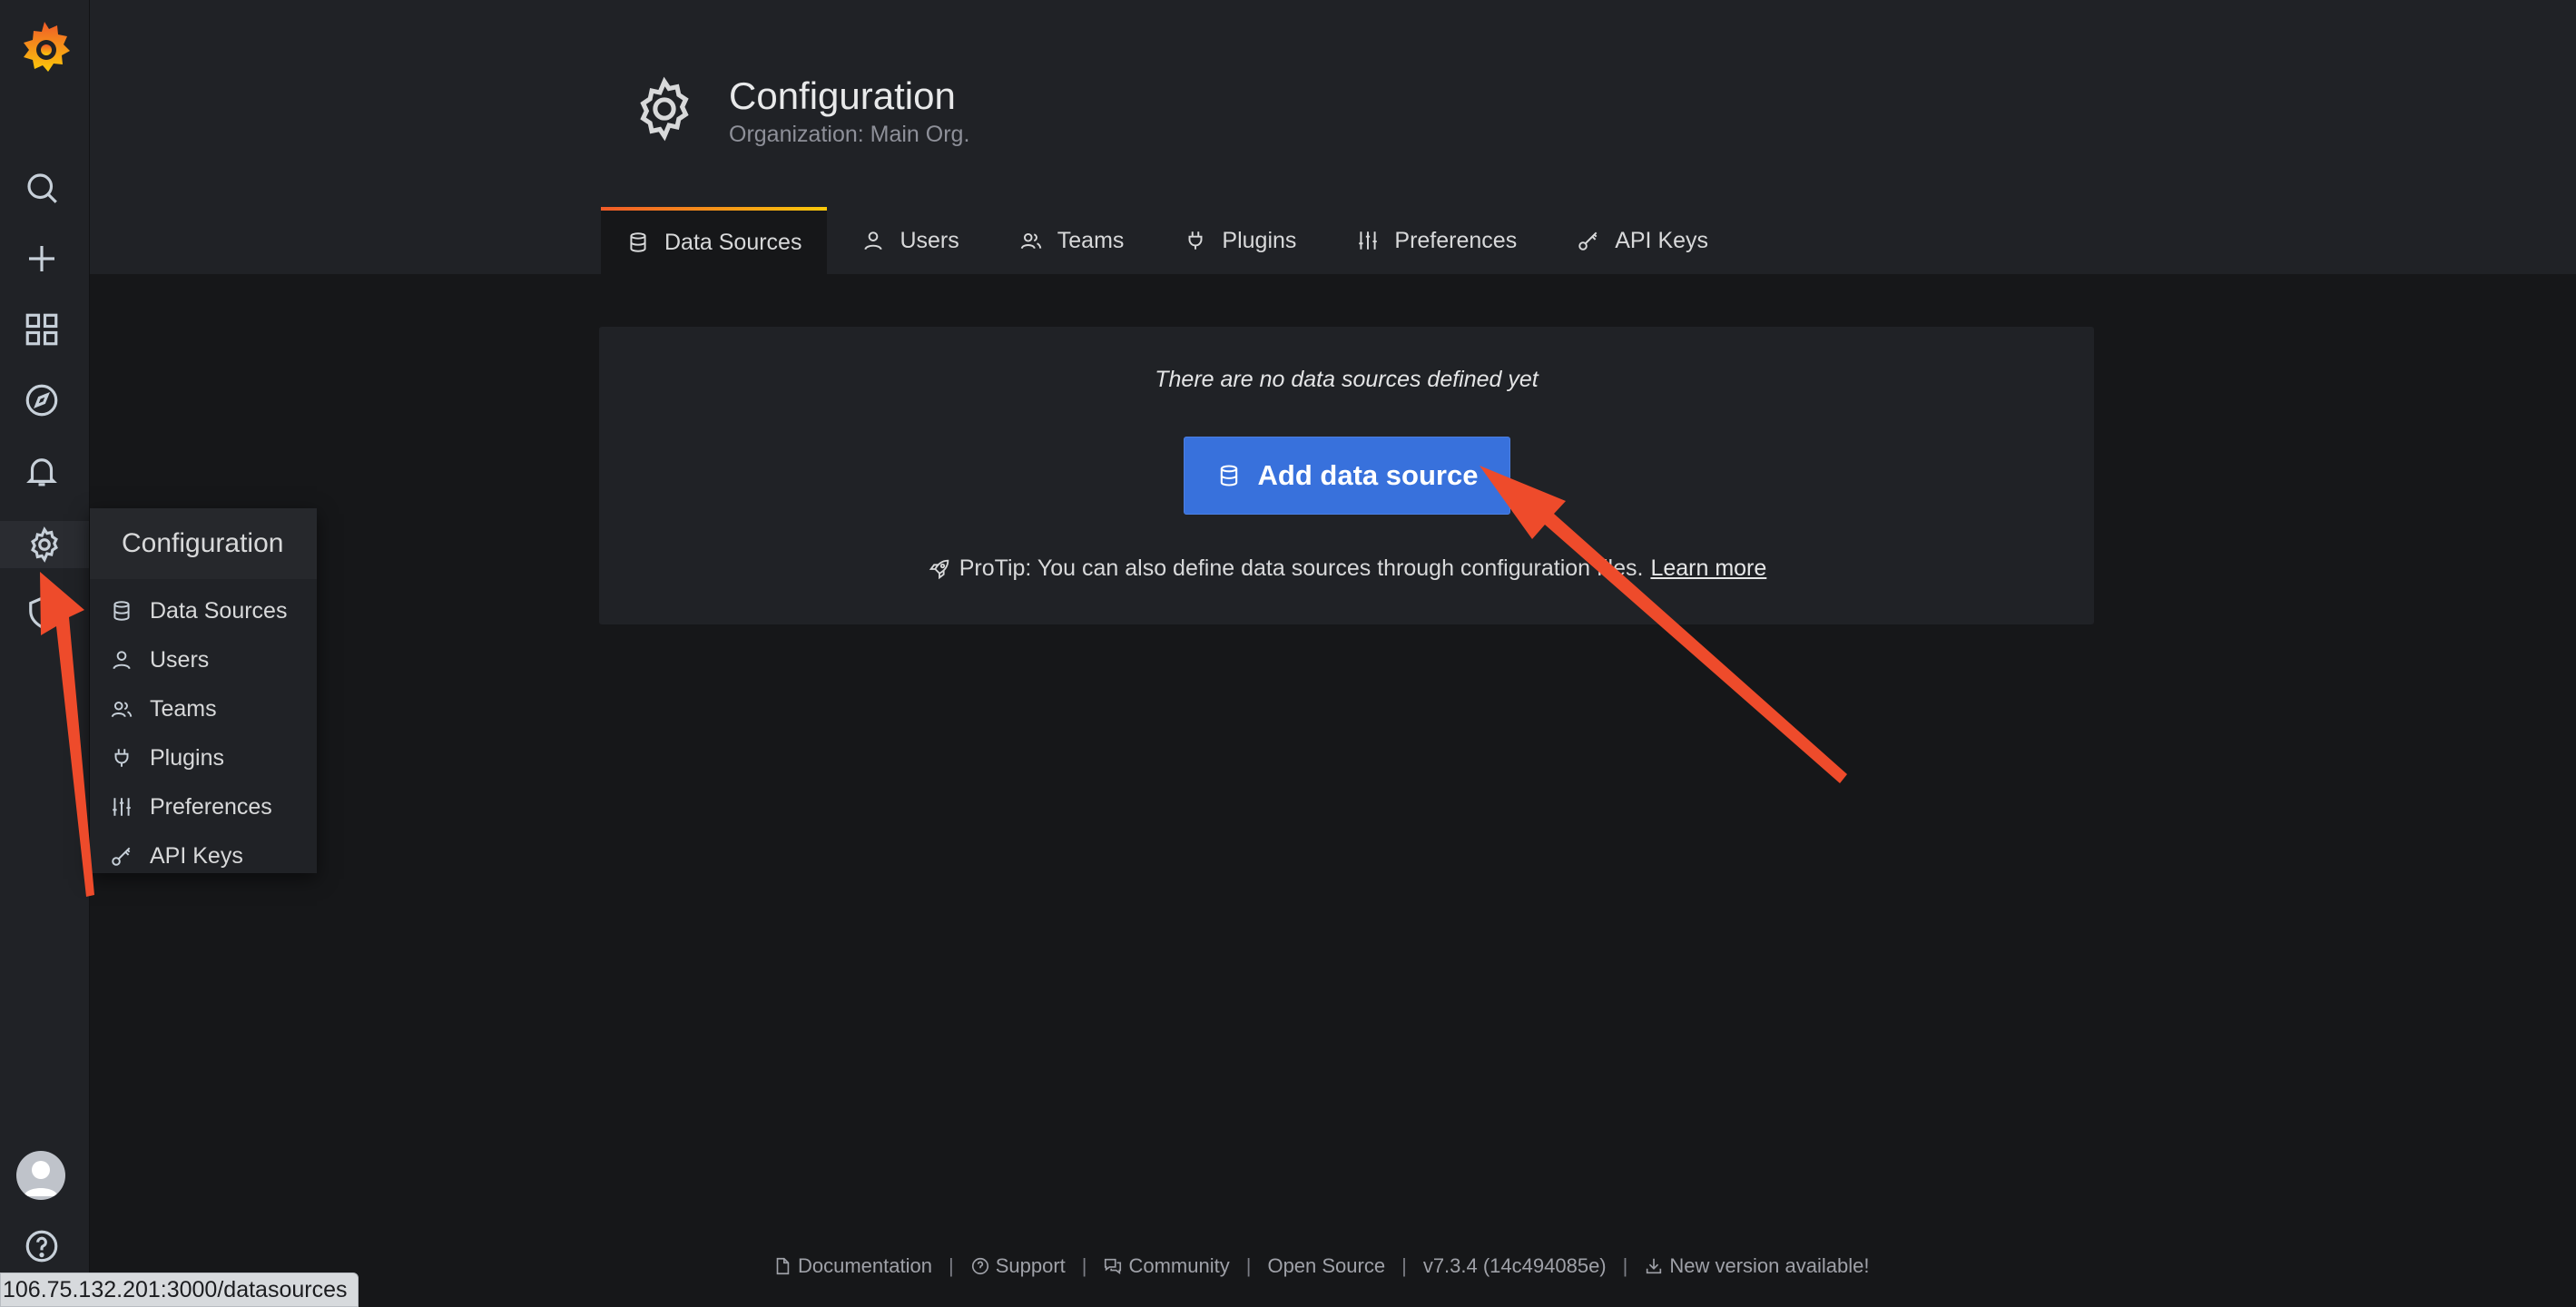  I want to click on flyout-item-label: API Keys, so click(196, 855).